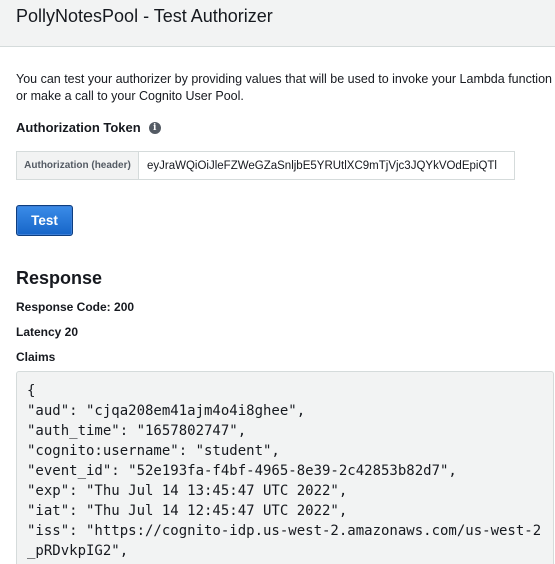  Describe the element at coordinates (36, 357) in the screenshot. I see `claims-label: Claims` at that location.